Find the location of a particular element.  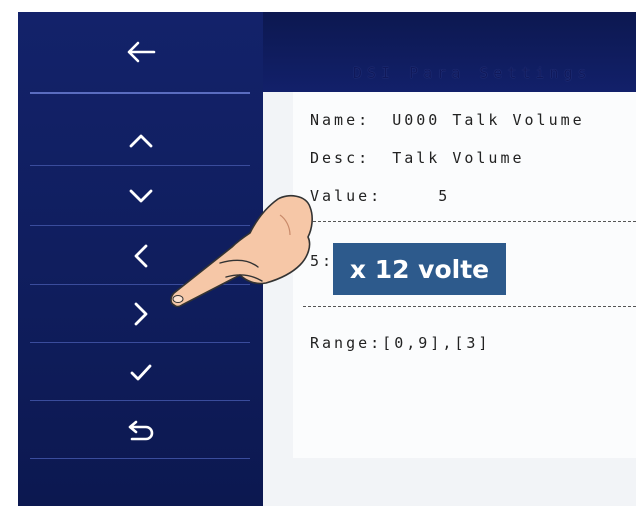

desc-label: Desc: is located at coordinates (340, 158).